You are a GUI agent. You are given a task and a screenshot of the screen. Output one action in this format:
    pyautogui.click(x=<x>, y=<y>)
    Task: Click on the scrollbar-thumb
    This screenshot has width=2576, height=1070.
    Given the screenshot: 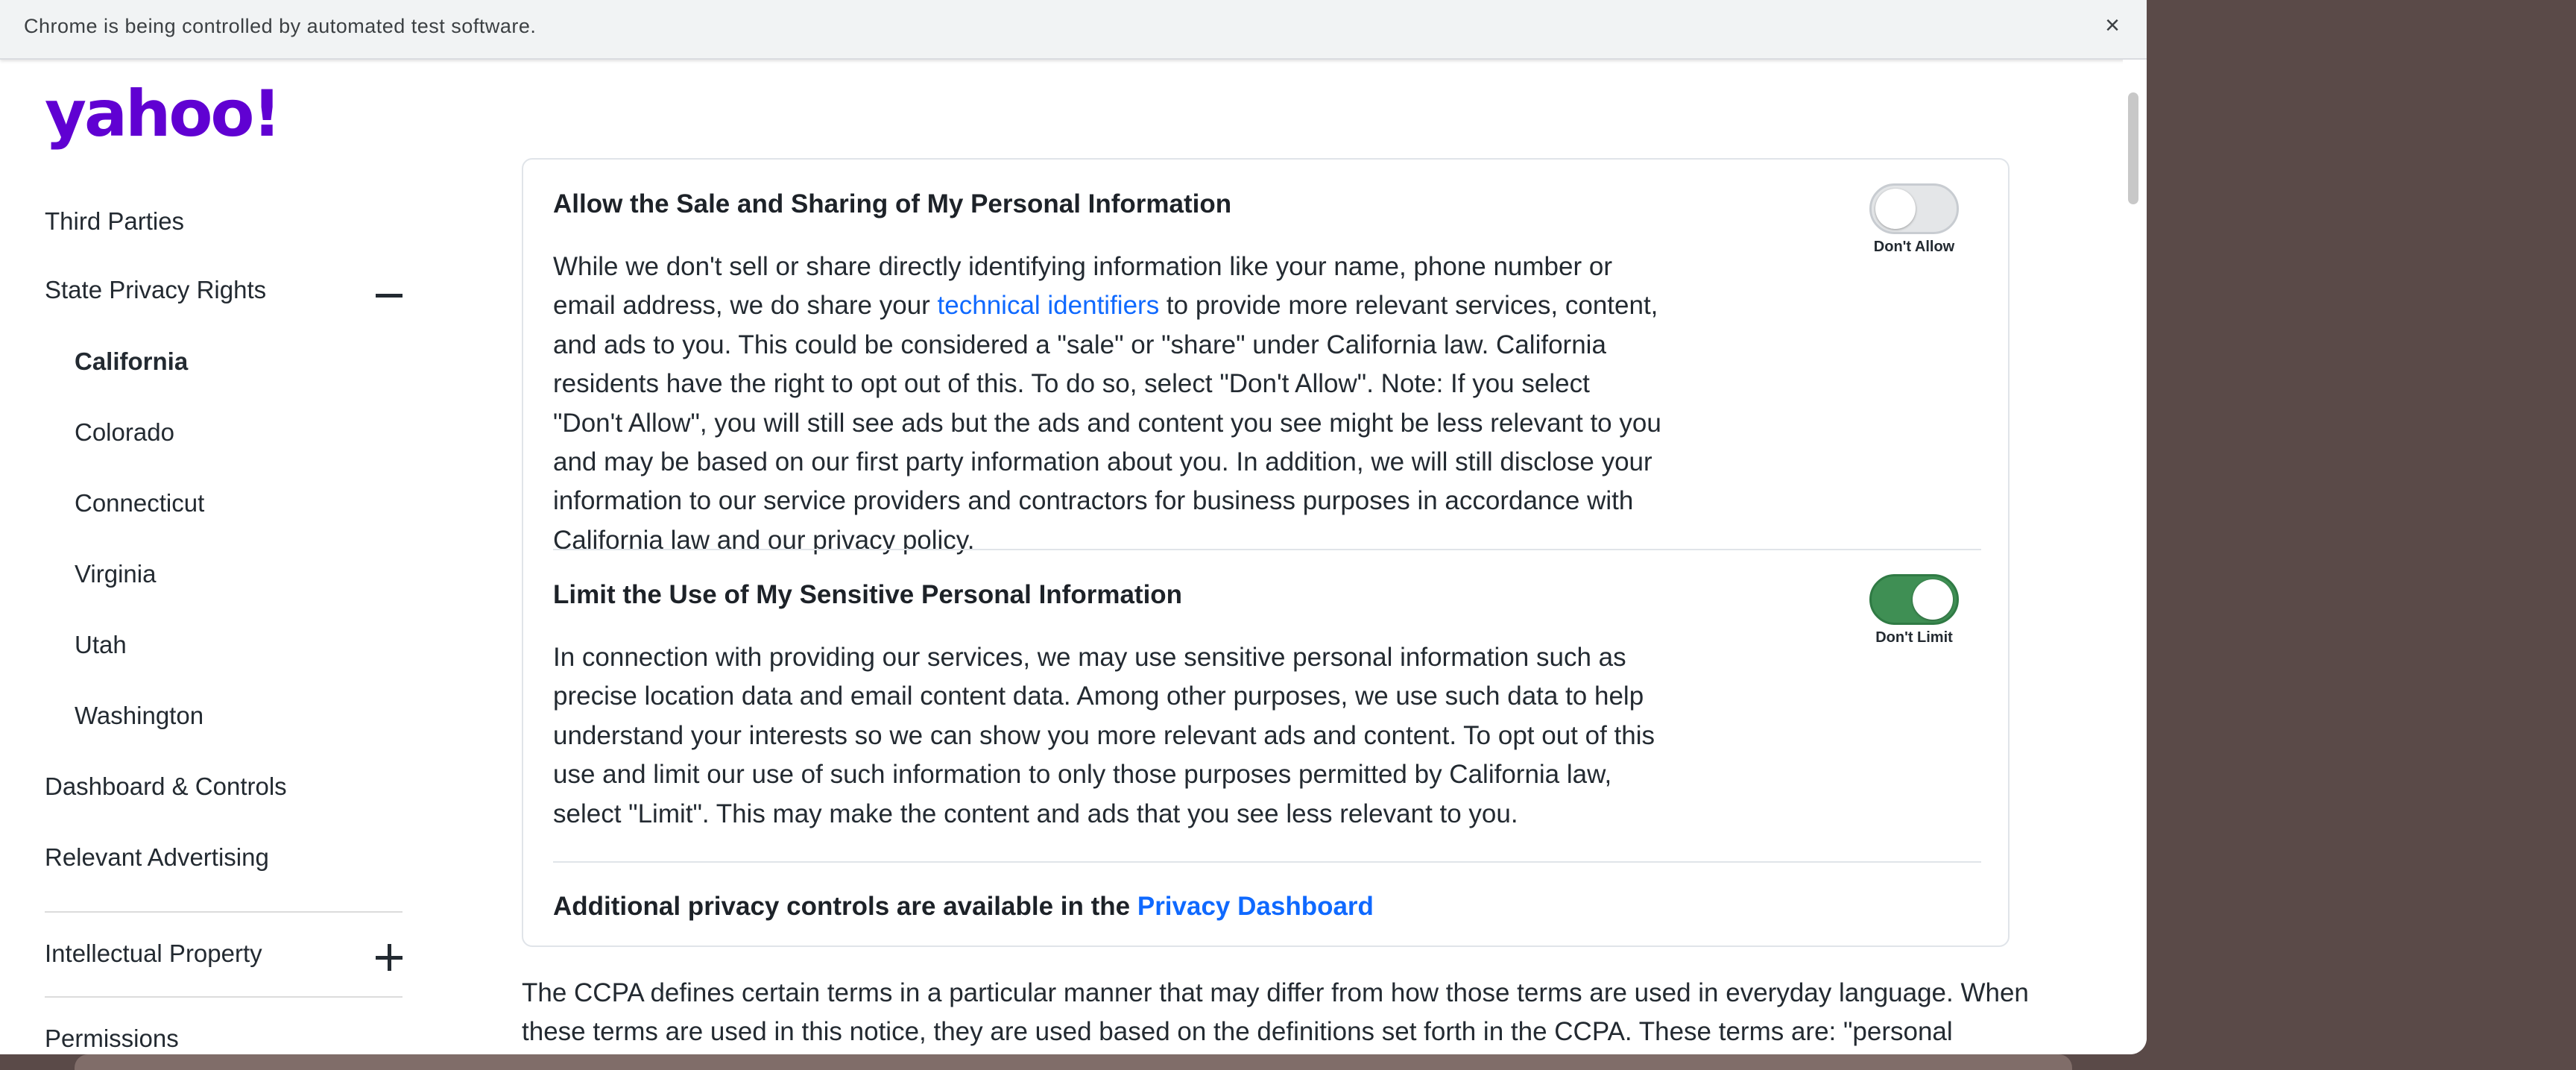 What is the action you would take?
    pyautogui.click(x=2133, y=148)
    